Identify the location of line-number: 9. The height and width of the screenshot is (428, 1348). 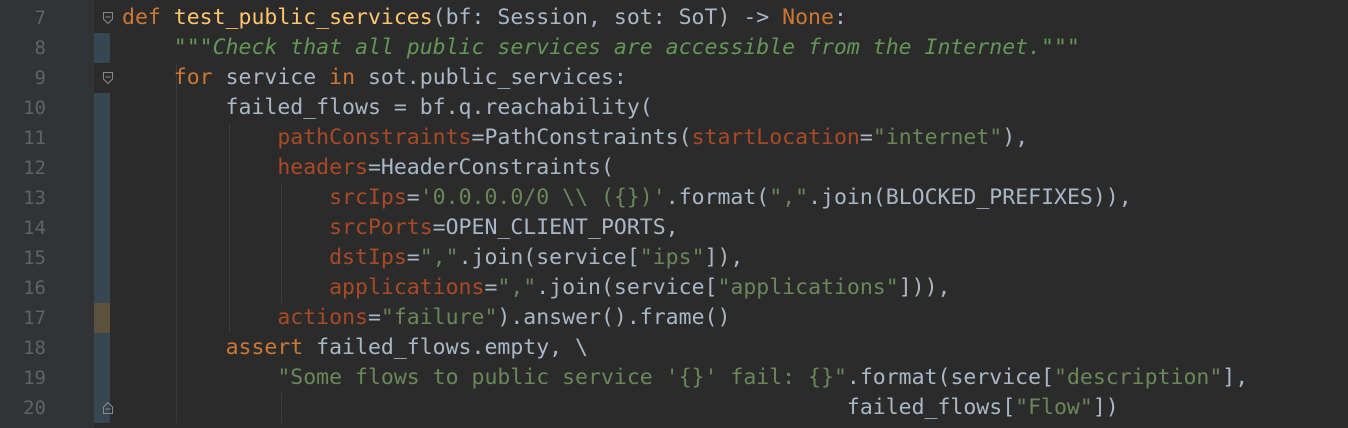
(40, 78).